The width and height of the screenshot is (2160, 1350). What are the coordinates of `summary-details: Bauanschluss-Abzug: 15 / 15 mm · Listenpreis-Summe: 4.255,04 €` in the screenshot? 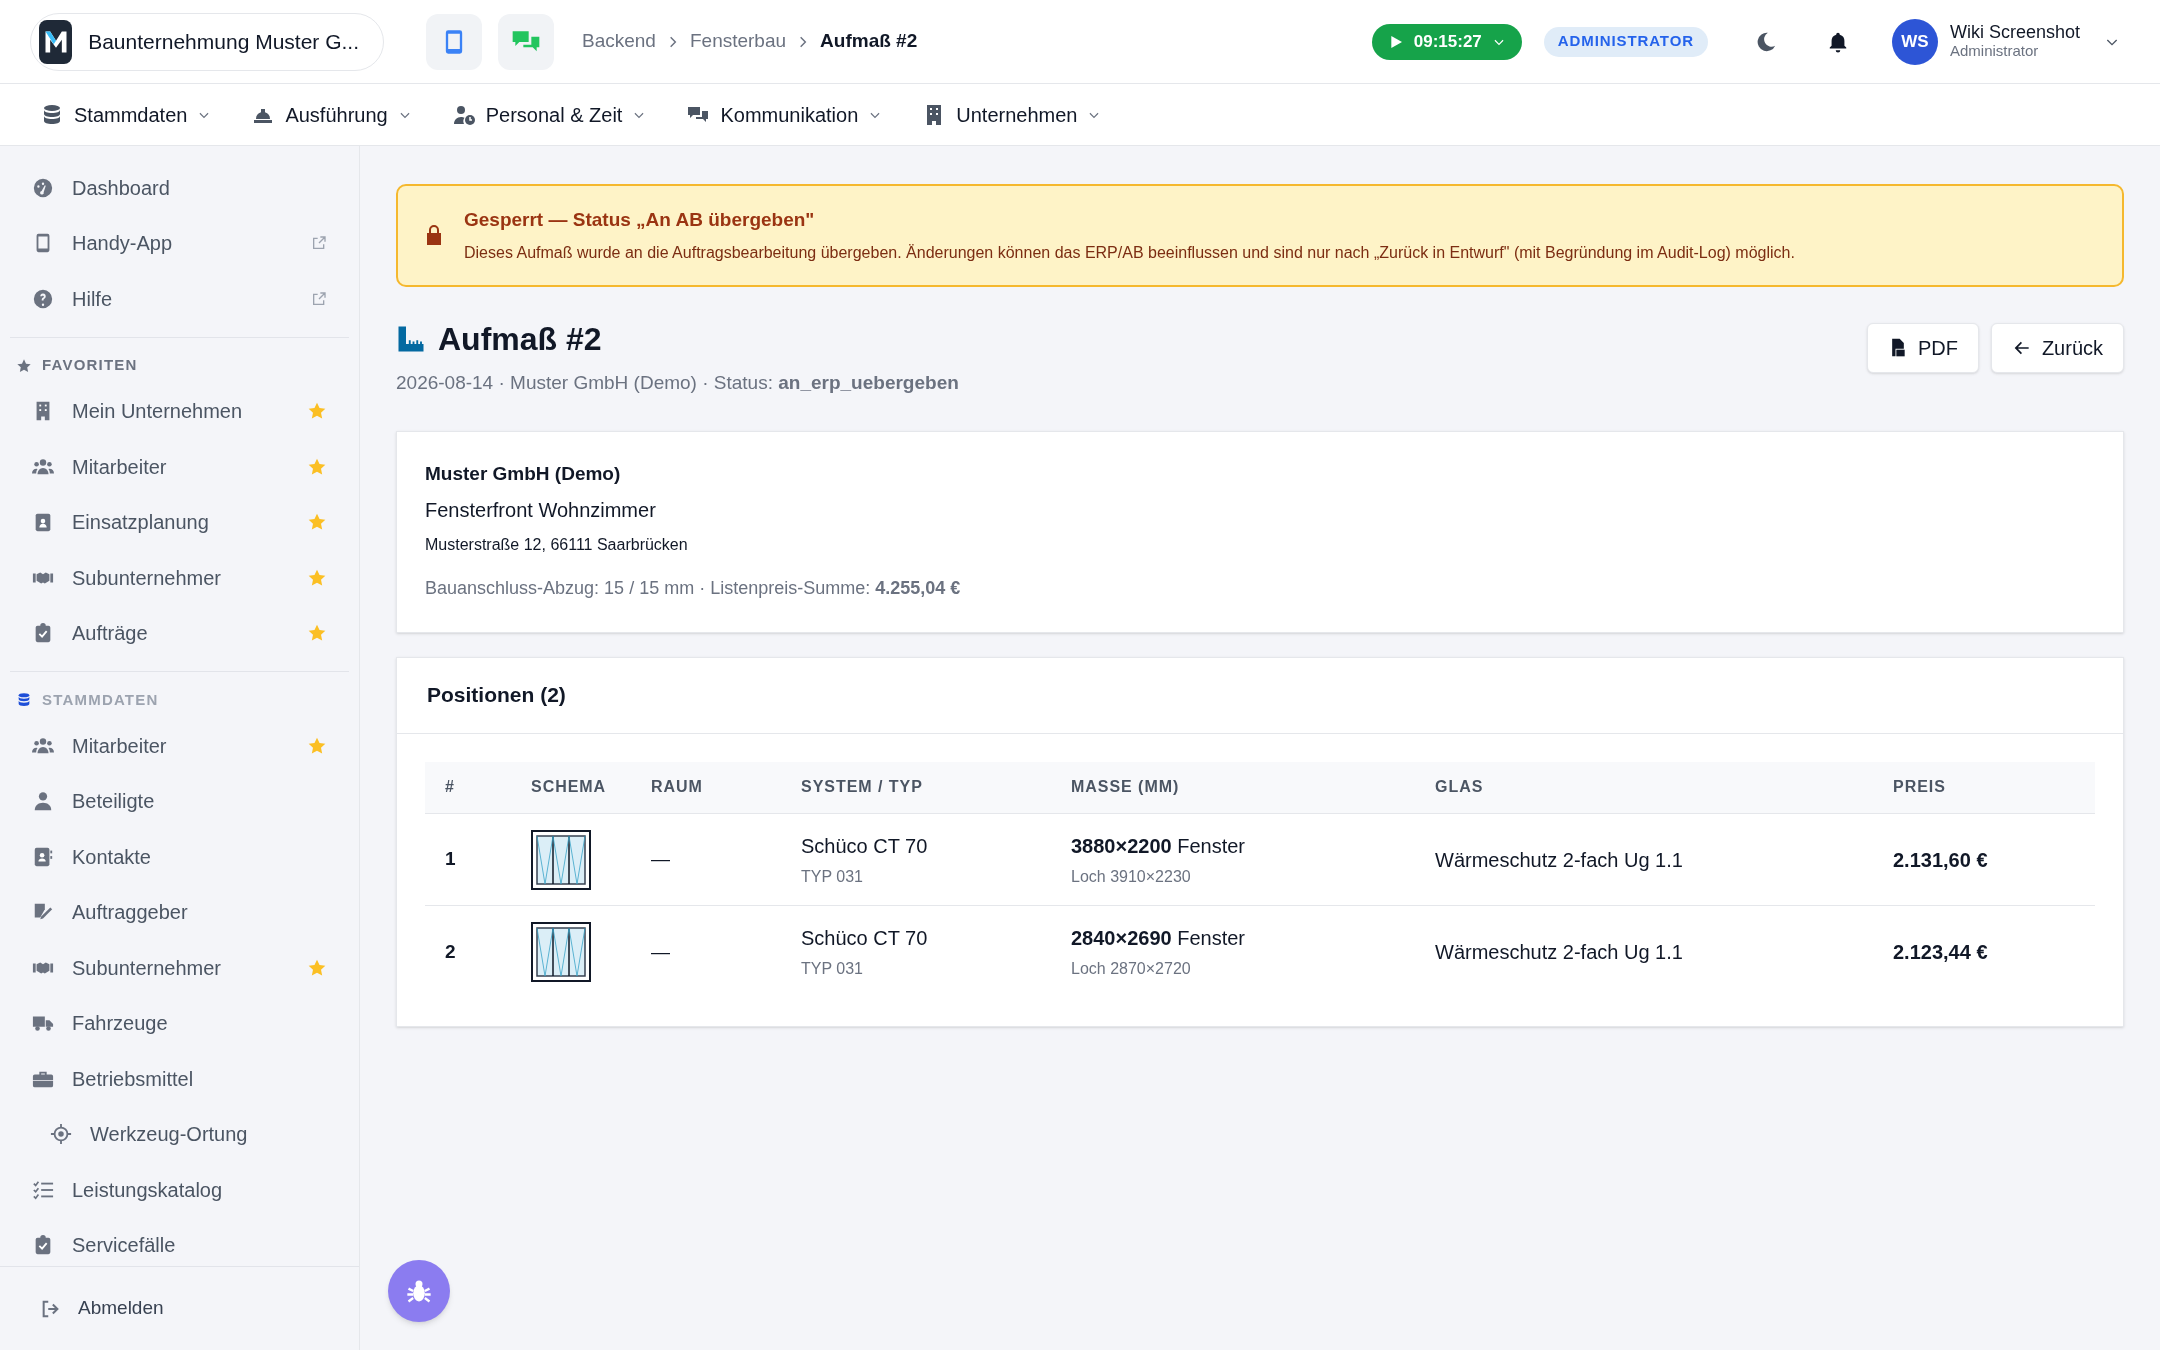 It's located at (693, 588).